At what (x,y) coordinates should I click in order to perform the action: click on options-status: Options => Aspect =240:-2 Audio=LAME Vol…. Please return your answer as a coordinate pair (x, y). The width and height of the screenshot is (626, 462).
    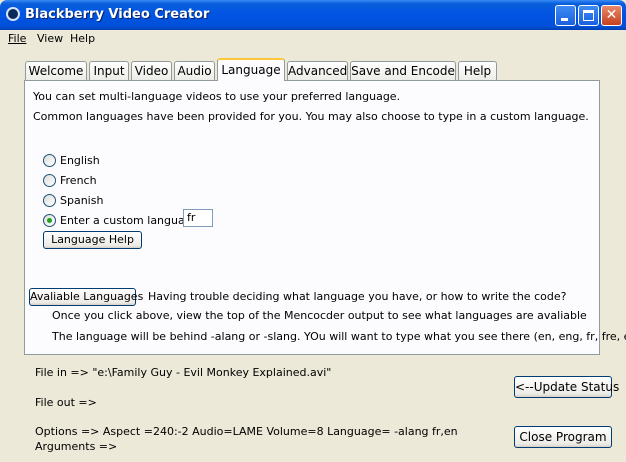
    Looking at the image, I should click on (246, 431).